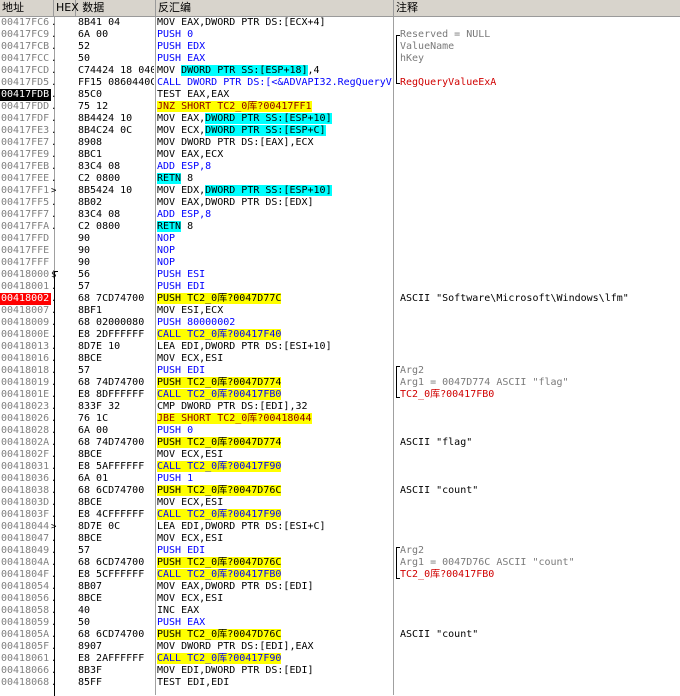 The width and height of the screenshot is (680, 696). I want to click on comment-cell: Arg1 = 0047D76C ASCII "count", so click(540, 563).